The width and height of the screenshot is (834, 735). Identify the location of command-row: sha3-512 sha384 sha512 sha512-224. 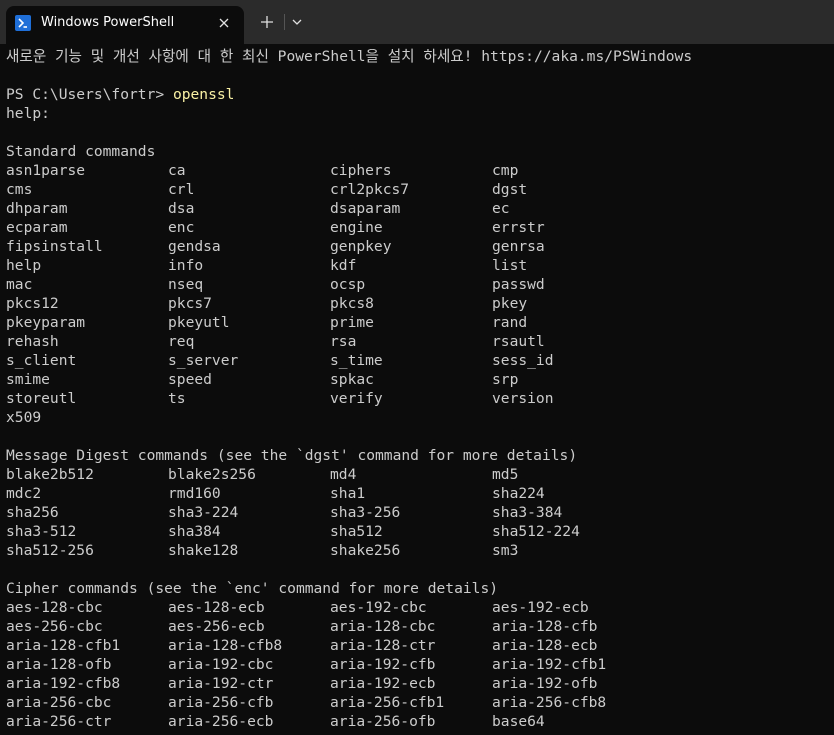
(419, 531).